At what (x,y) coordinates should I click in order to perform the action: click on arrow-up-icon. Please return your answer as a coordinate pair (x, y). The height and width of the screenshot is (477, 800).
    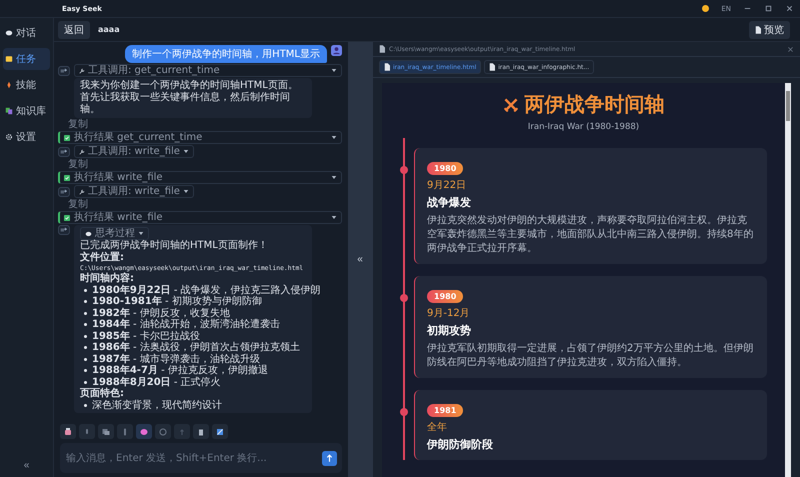
    Looking at the image, I should click on (329, 458).